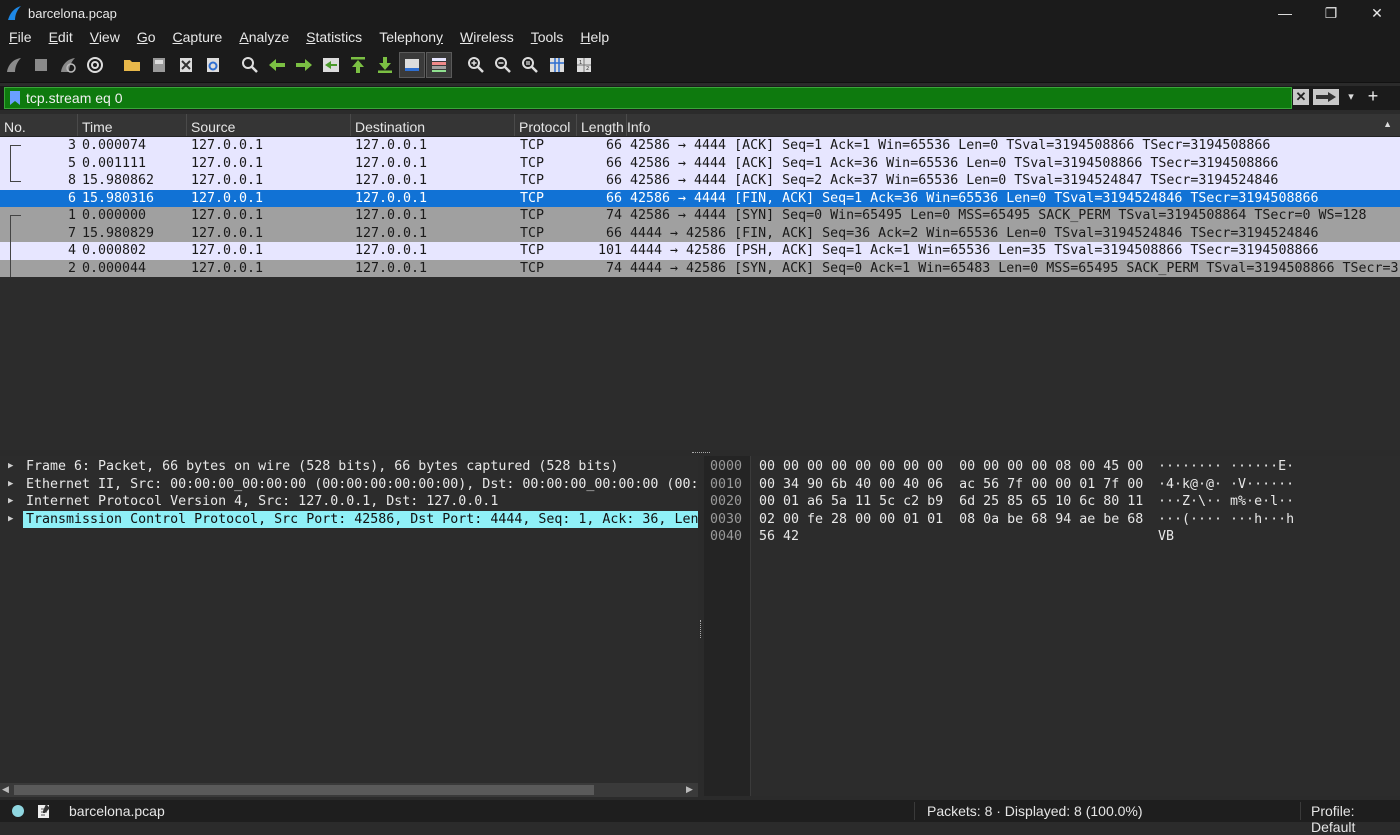 The width and height of the screenshot is (1400, 835). Describe the element at coordinates (132, 125) in the screenshot. I see `column-header-time: Time` at that location.